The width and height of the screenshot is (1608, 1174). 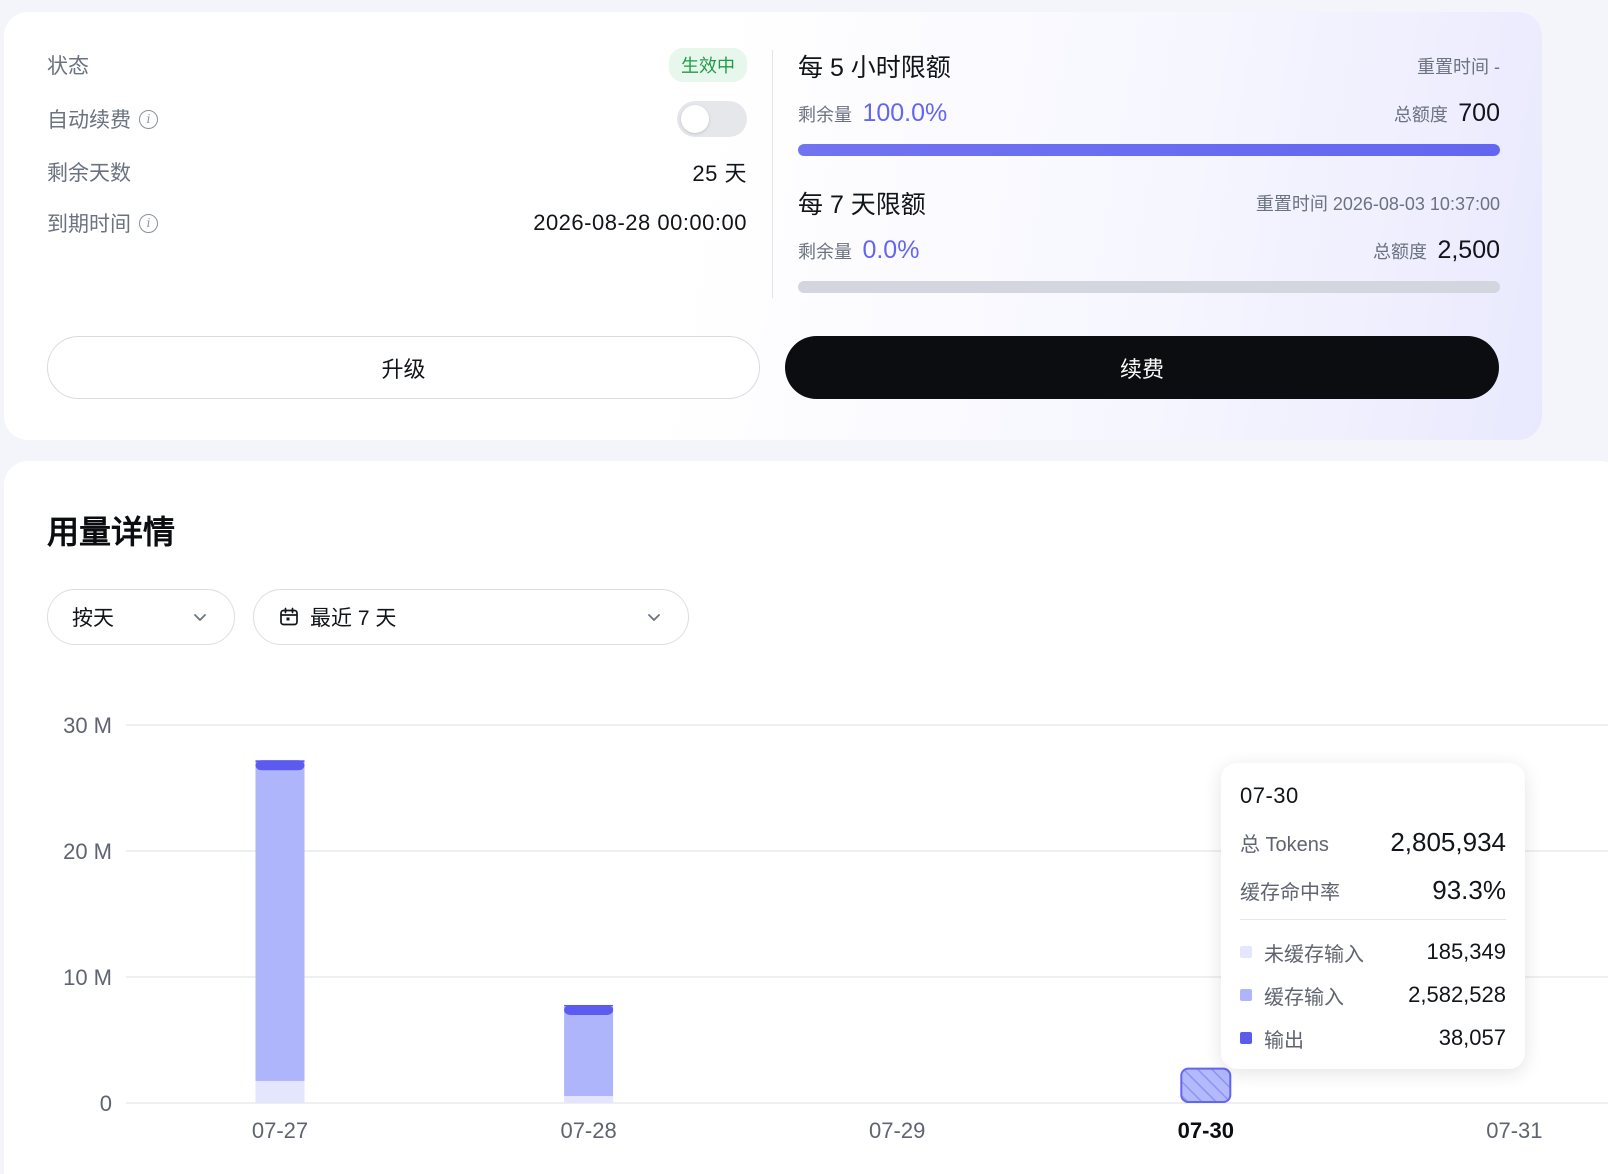 I want to click on tooltip-row-label: 输出, so click(x=1284, y=1040).